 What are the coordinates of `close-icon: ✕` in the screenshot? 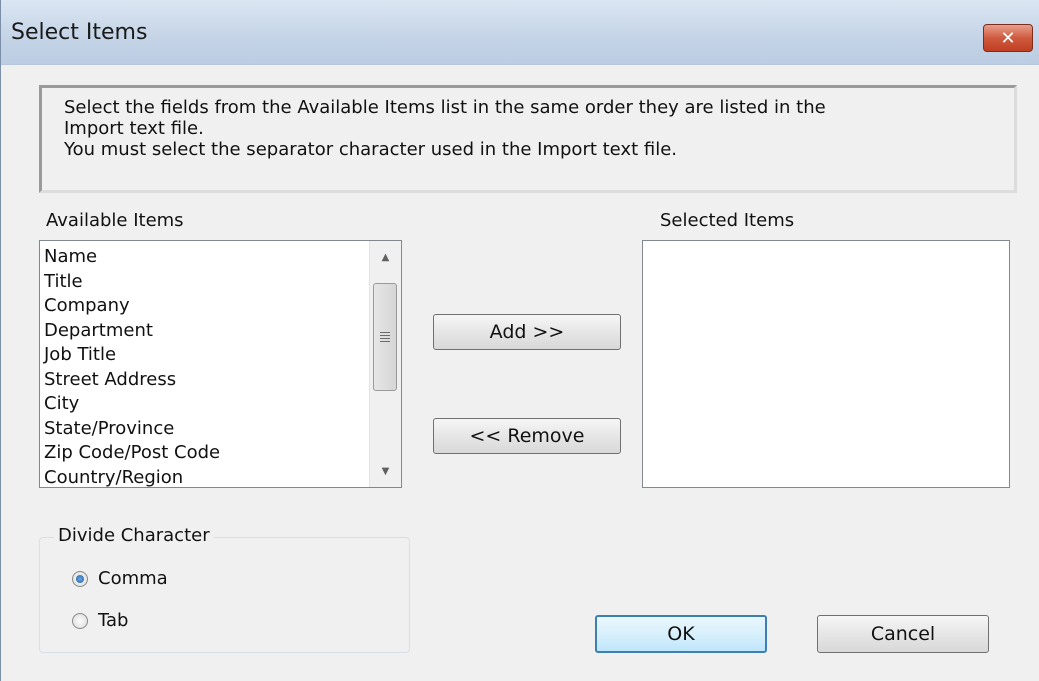 It's located at (1008, 38).